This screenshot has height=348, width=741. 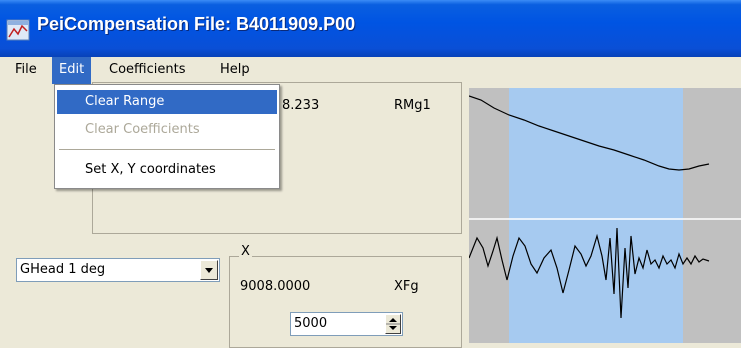 What do you see at coordinates (63, 269) in the screenshot?
I see `combo-value: GHead 1 deg` at bounding box center [63, 269].